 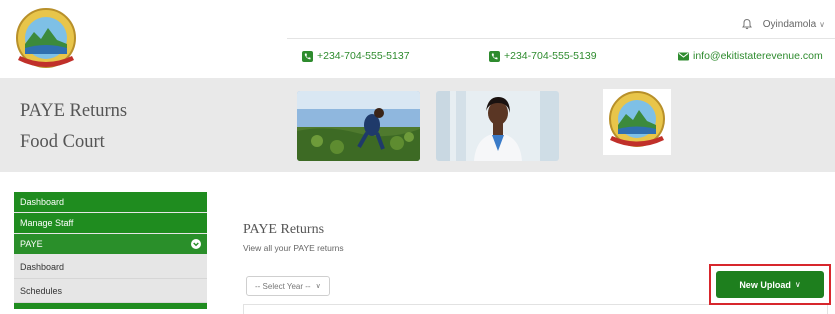 I want to click on year-select: -- Select Year -- ∨, so click(x=288, y=286).